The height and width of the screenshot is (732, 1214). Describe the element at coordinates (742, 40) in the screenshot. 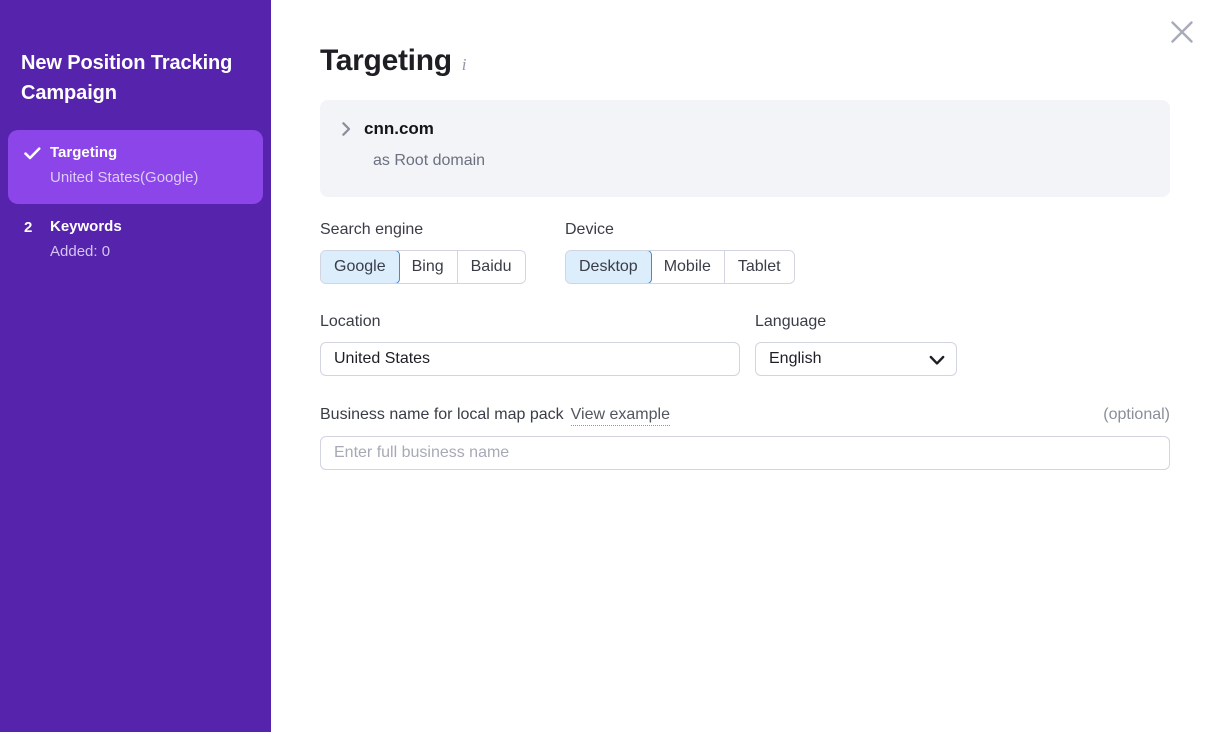

I see `page-header: Targeting i` at that location.